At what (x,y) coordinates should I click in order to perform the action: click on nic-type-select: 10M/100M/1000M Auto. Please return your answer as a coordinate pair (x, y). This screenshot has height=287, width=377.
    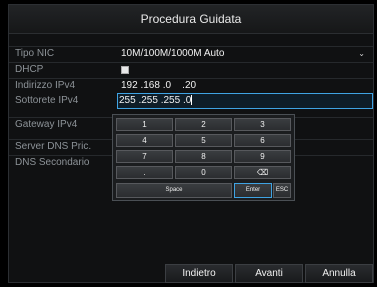
    Looking at the image, I should click on (172, 54).